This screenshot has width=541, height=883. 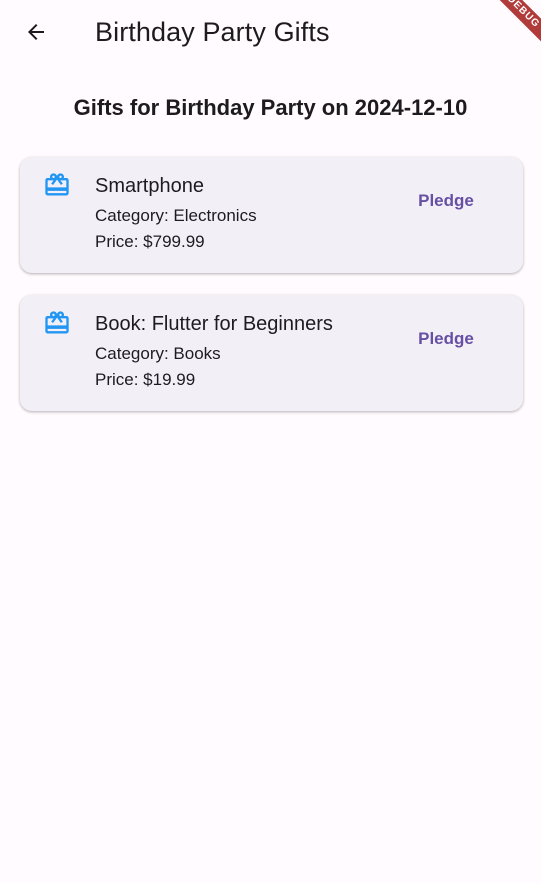 What do you see at coordinates (145, 379) in the screenshot?
I see `gift-price: Price: $19.99` at bounding box center [145, 379].